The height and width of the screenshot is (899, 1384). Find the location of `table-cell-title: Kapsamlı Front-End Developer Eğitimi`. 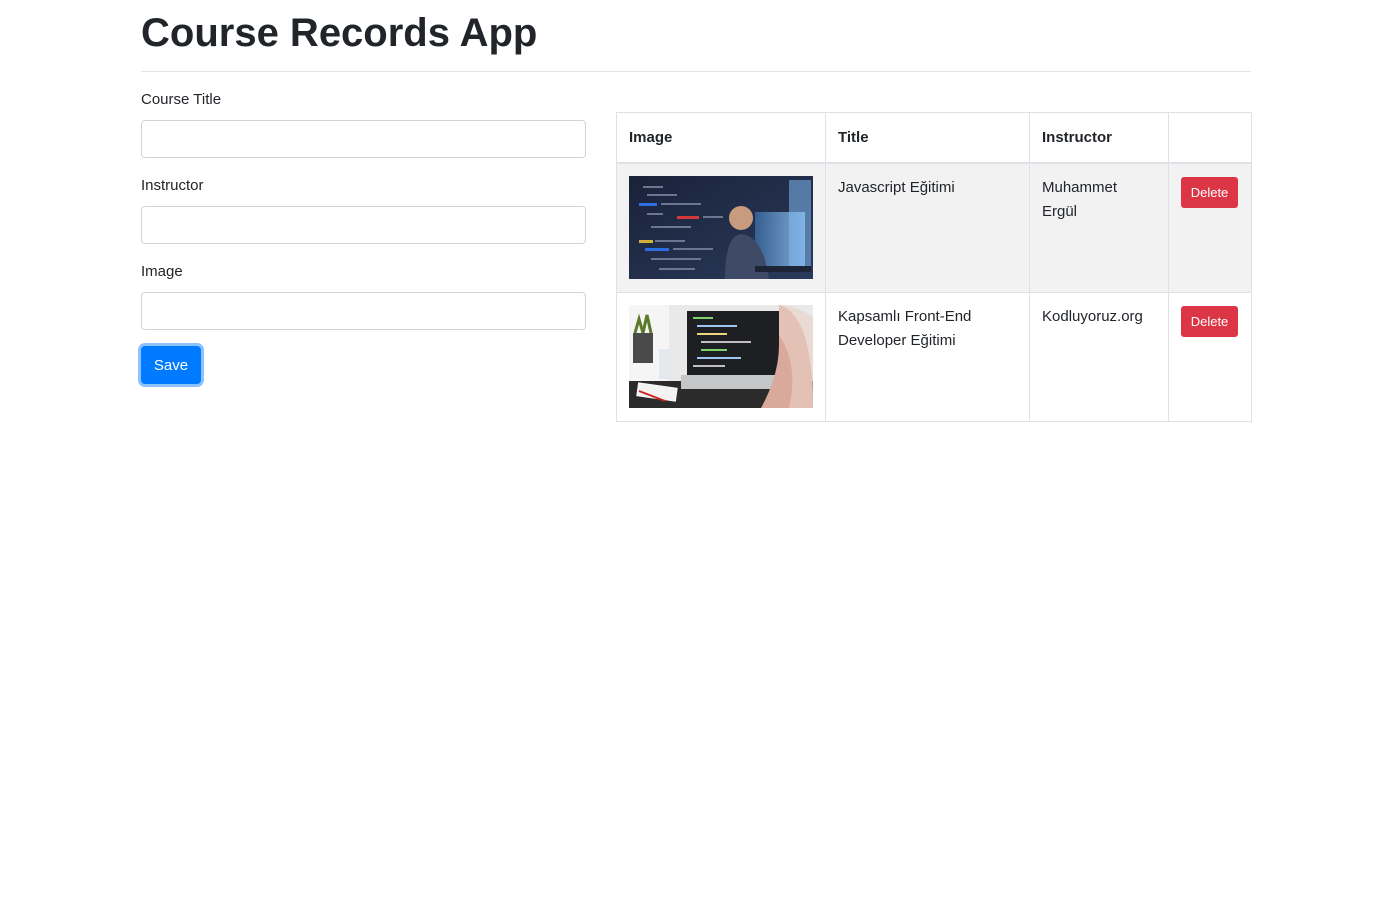

table-cell-title: Kapsamlı Front-End Developer Eğitimi is located at coordinates (927, 356).